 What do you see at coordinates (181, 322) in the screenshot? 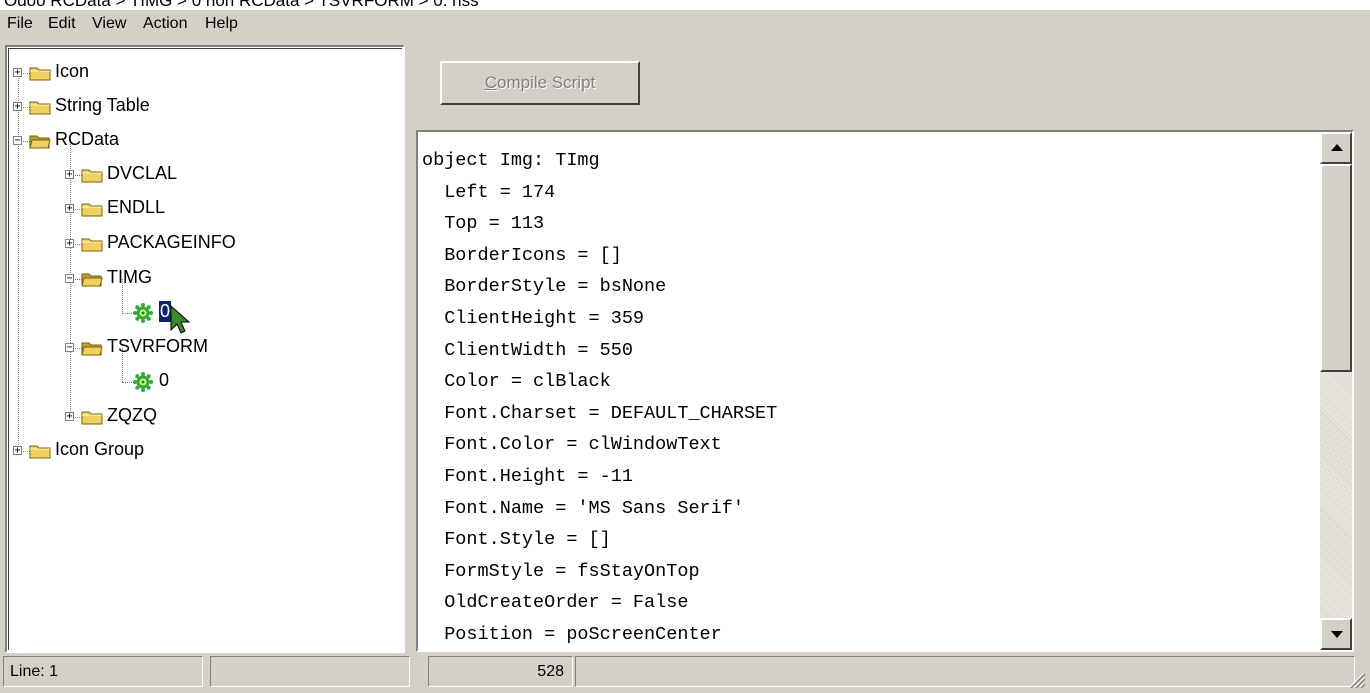
I see `cursor-arrow-icon` at bounding box center [181, 322].